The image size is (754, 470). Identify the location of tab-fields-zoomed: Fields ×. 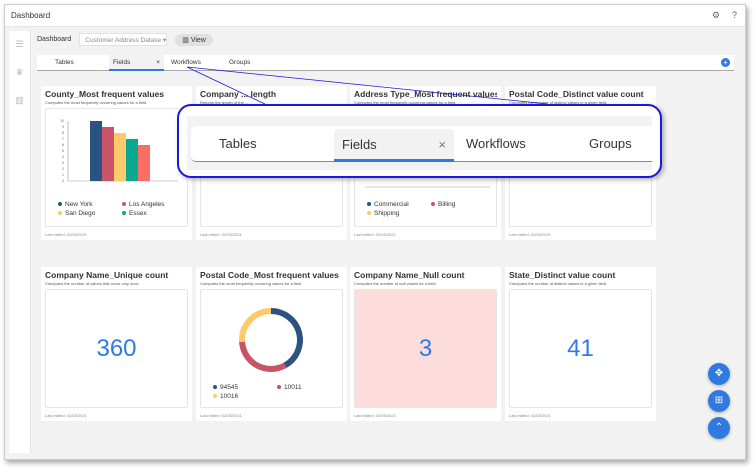
(394, 145).